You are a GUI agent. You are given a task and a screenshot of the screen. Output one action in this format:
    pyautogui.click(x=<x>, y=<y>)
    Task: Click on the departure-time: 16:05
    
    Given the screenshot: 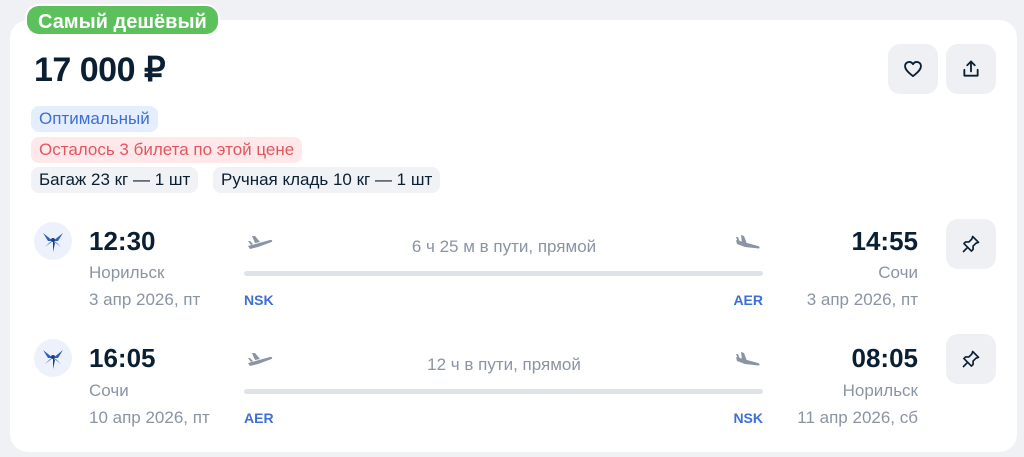 What is the action you would take?
    pyautogui.click(x=122, y=358)
    